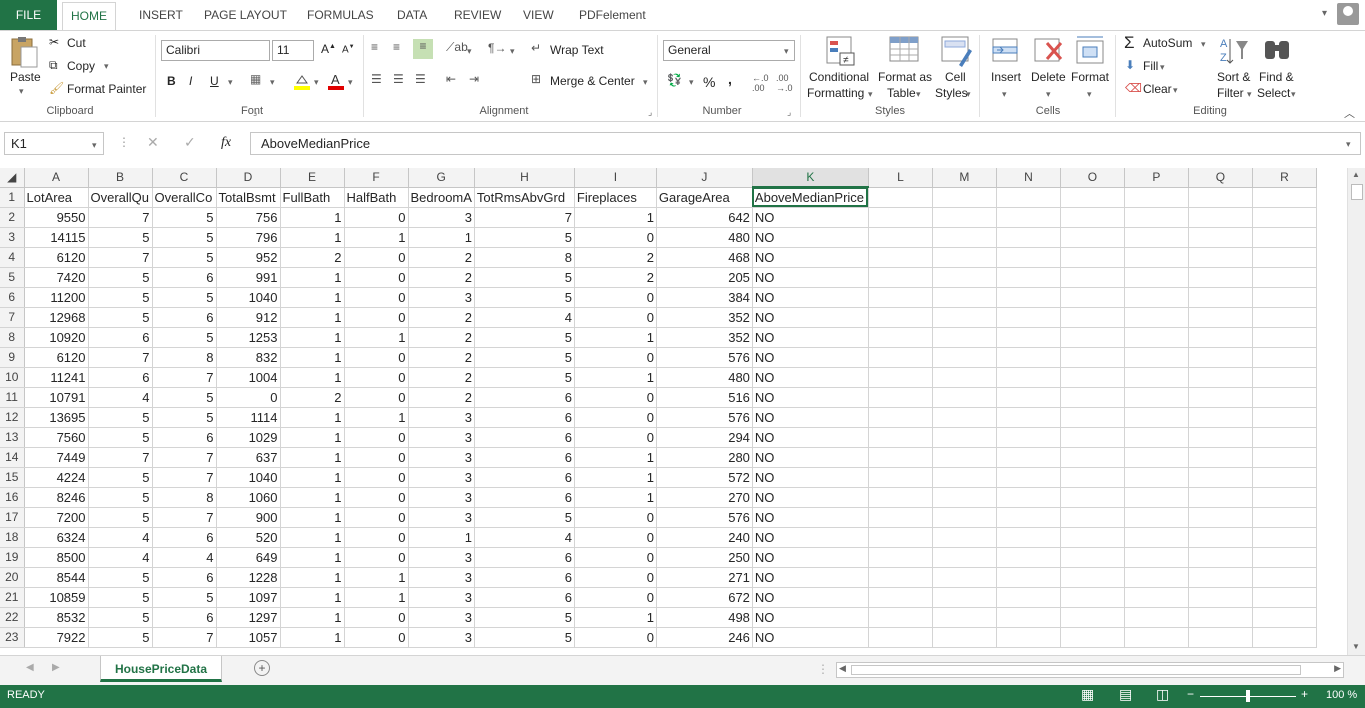 Image resolution: width=1365 pixels, height=708 pixels. What do you see at coordinates (1090, 670) in the screenshot?
I see `horizontal-scrollbar: ◀ ▶` at bounding box center [1090, 670].